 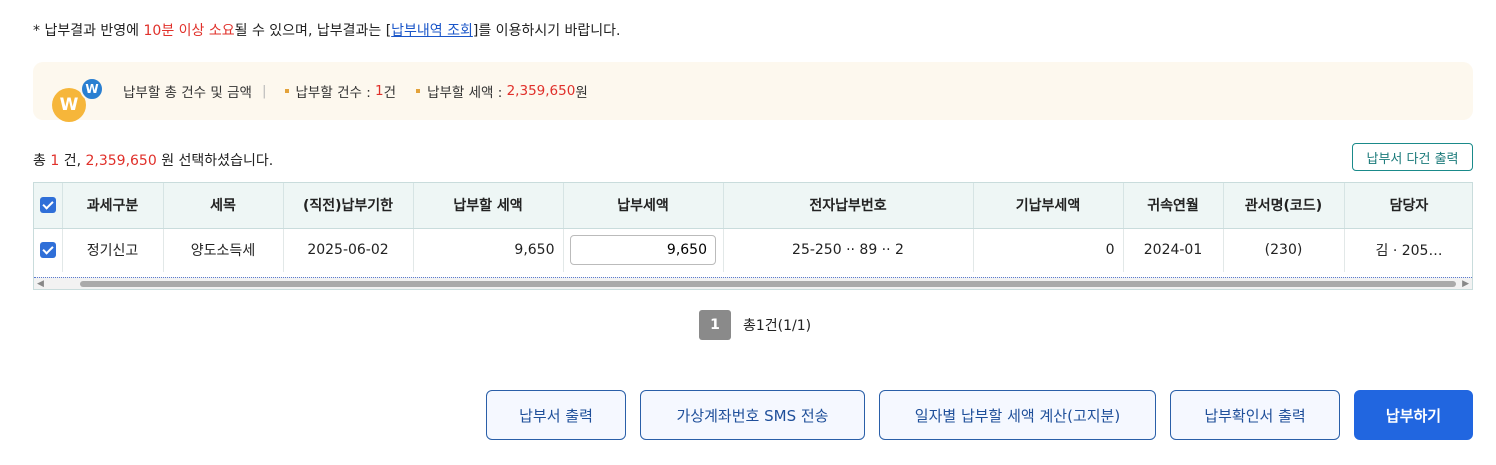 What do you see at coordinates (1284, 206) in the screenshot?
I see `column-header: 관서명(코드)` at bounding box center [1284, 206].